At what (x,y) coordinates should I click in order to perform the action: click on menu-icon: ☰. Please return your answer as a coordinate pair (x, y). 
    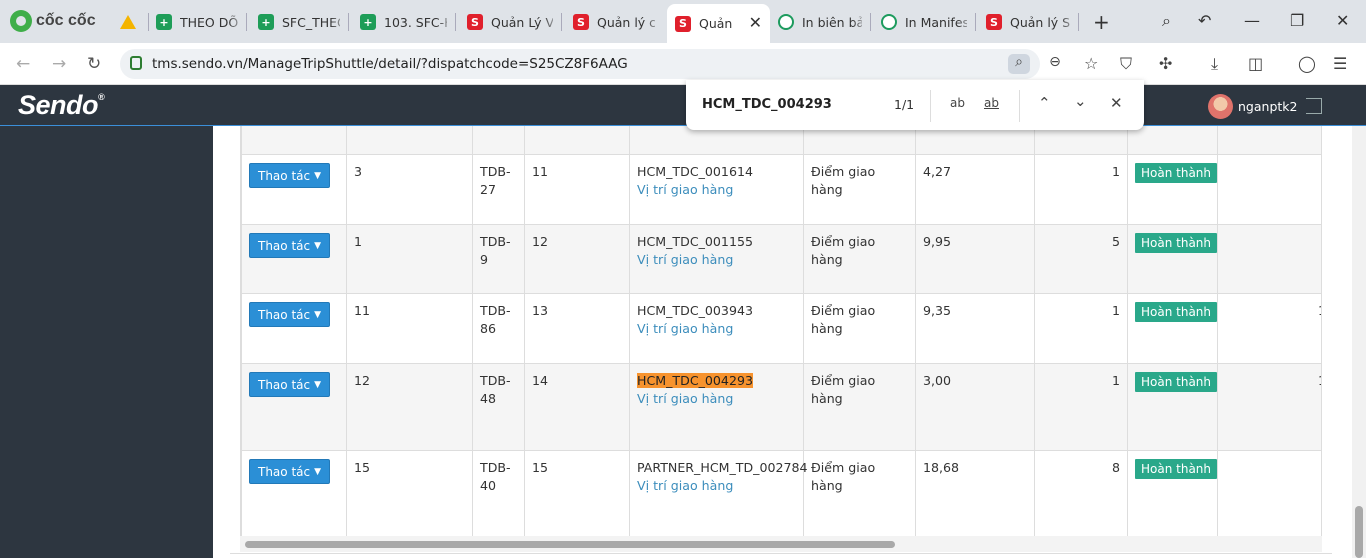
    Looking at the image, I should click on (1340, 63).